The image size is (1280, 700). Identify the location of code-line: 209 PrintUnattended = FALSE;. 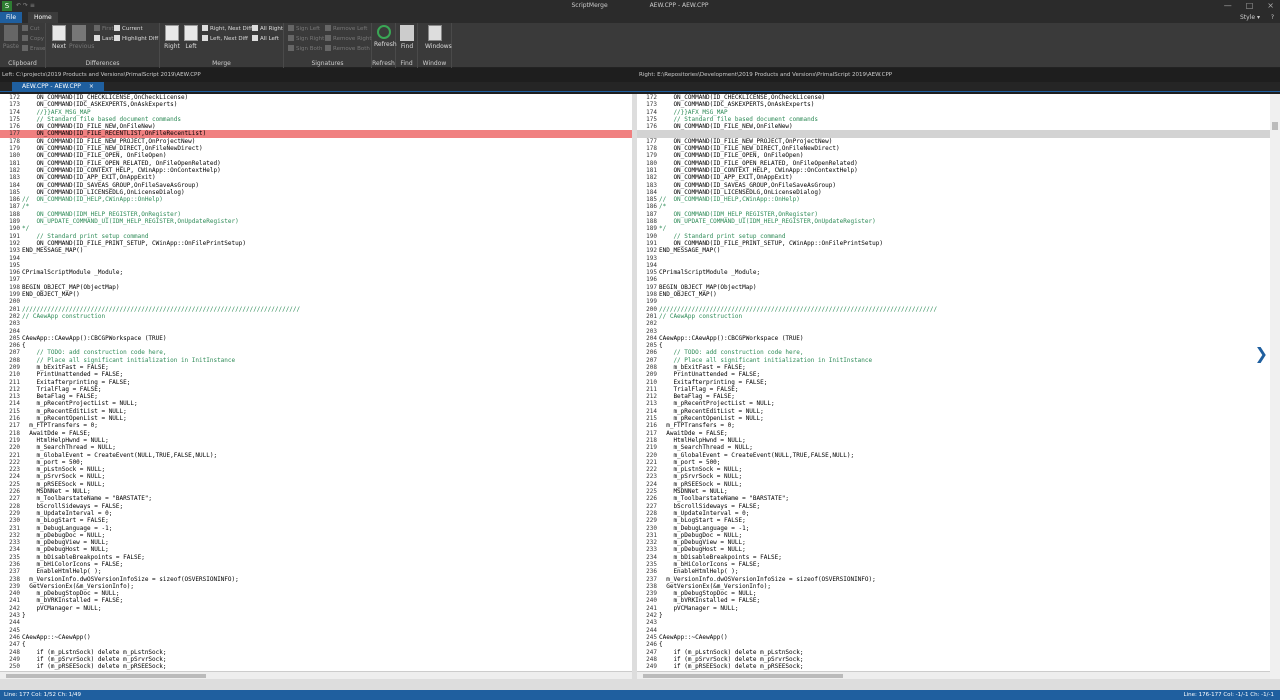
(953, 374).